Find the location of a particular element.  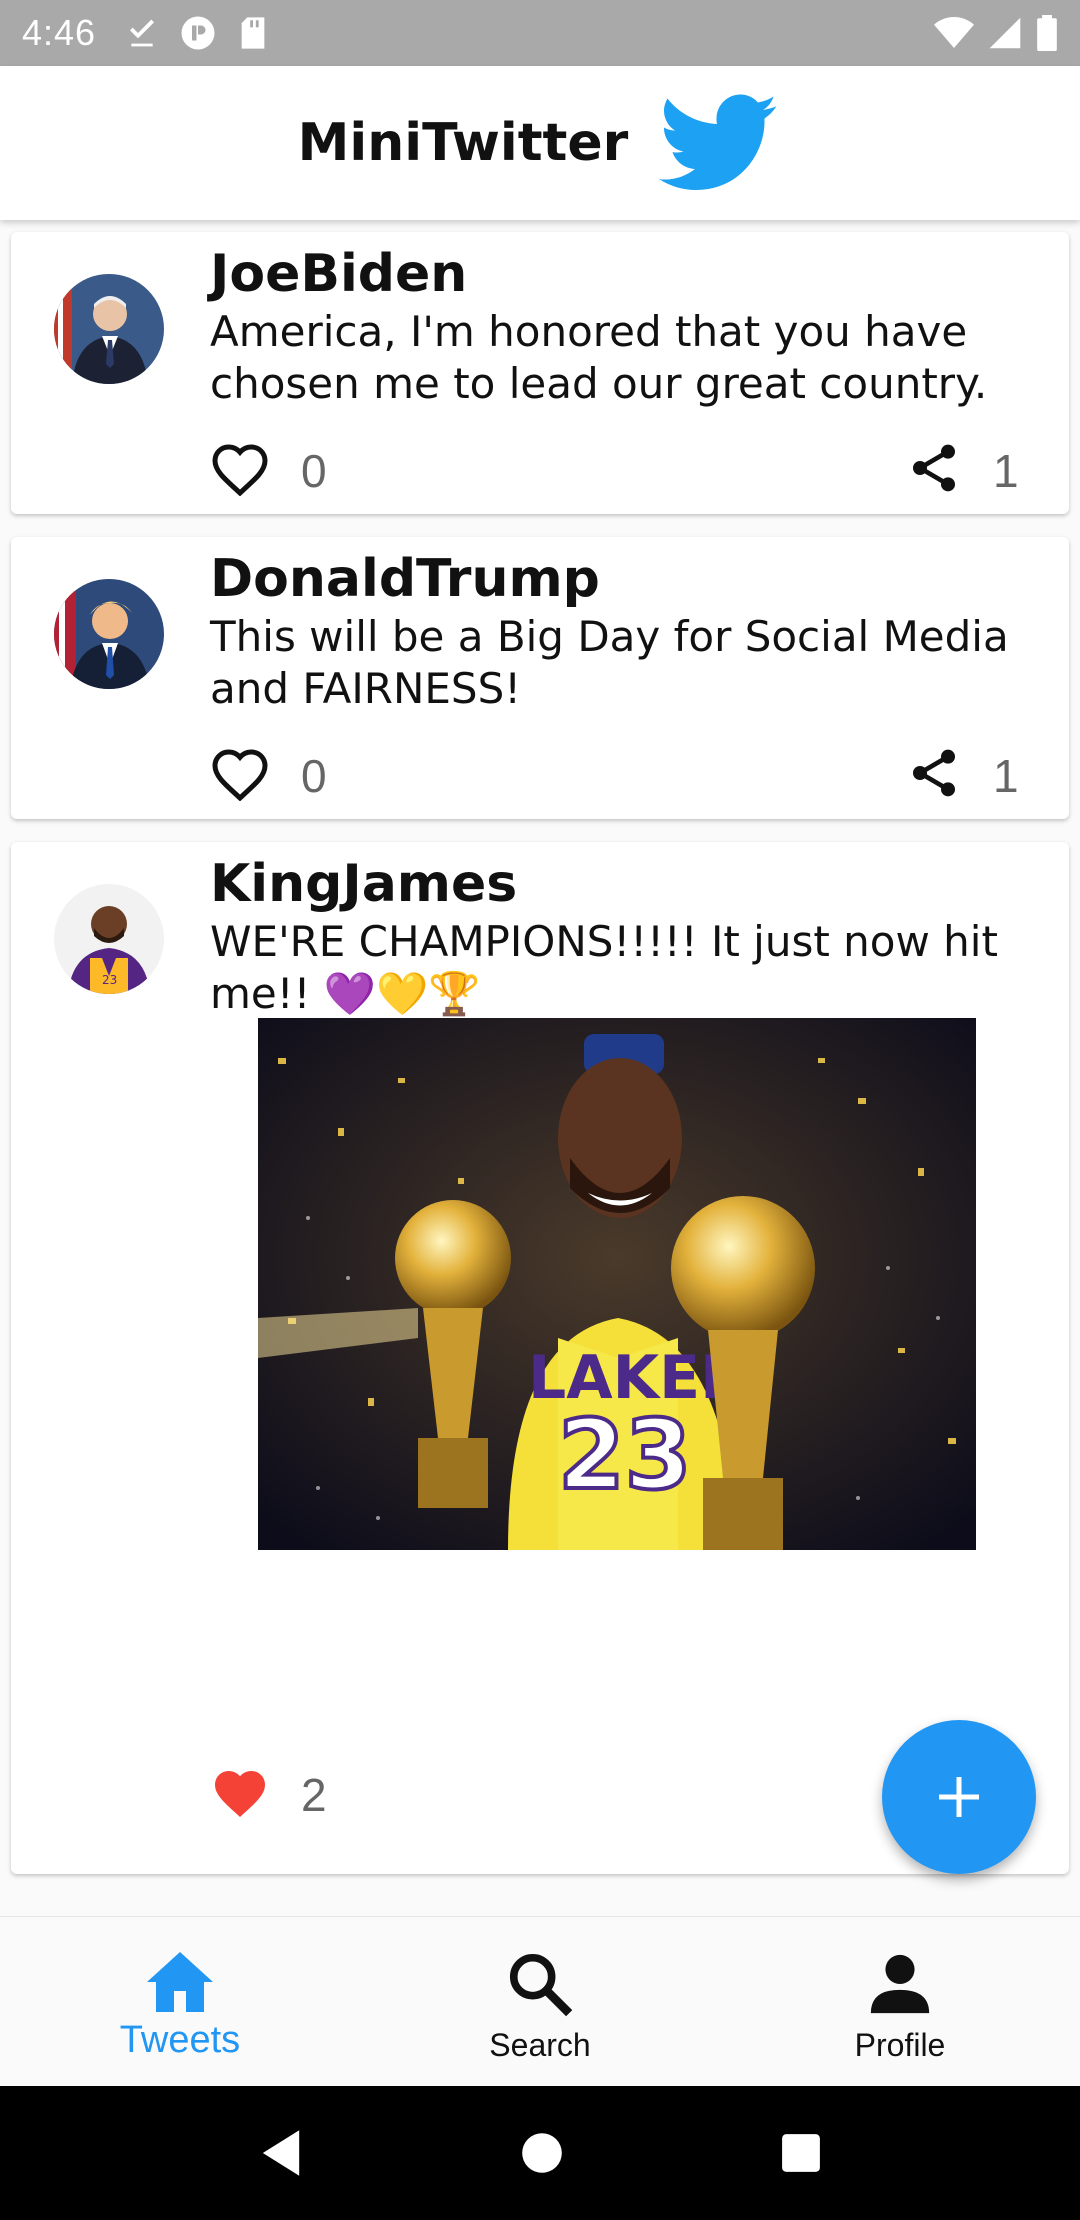

home-circle-icon is located at coordinates (542, 2153).